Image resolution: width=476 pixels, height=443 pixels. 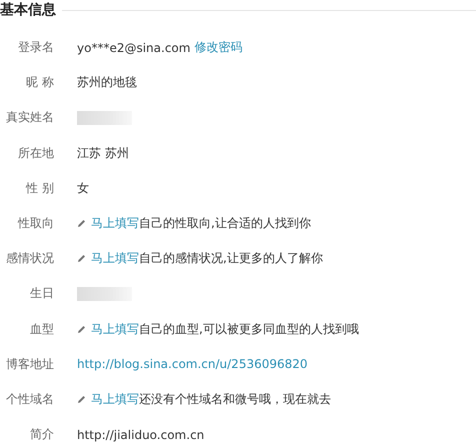 I want to click on field-label: 所在地, so click(x=35, y=153).